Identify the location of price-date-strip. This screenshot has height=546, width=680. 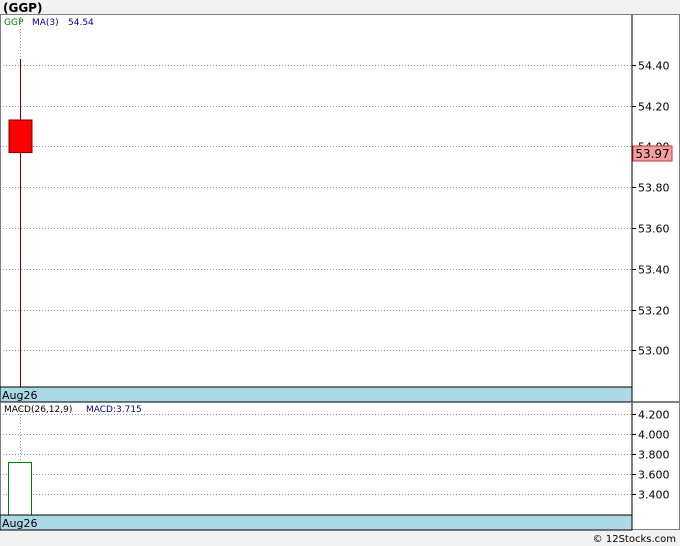
(316, 394).